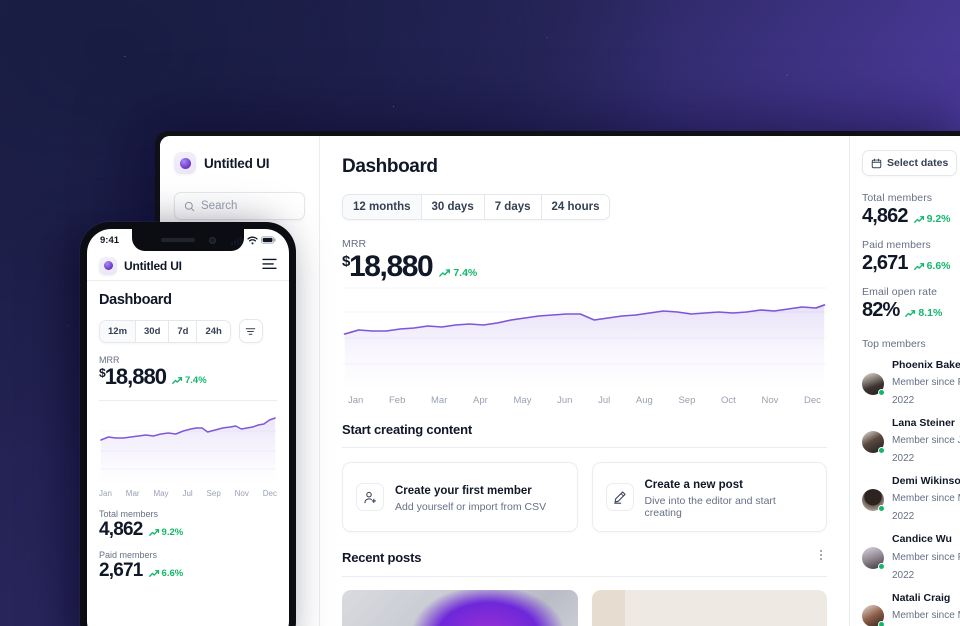 The width and height of the screenshot is (960, 626). What do you see at coordinates (584, 562) in the screenshot?
I see `recent-posts-header: Recent posts` at bounding box center [584, 562].